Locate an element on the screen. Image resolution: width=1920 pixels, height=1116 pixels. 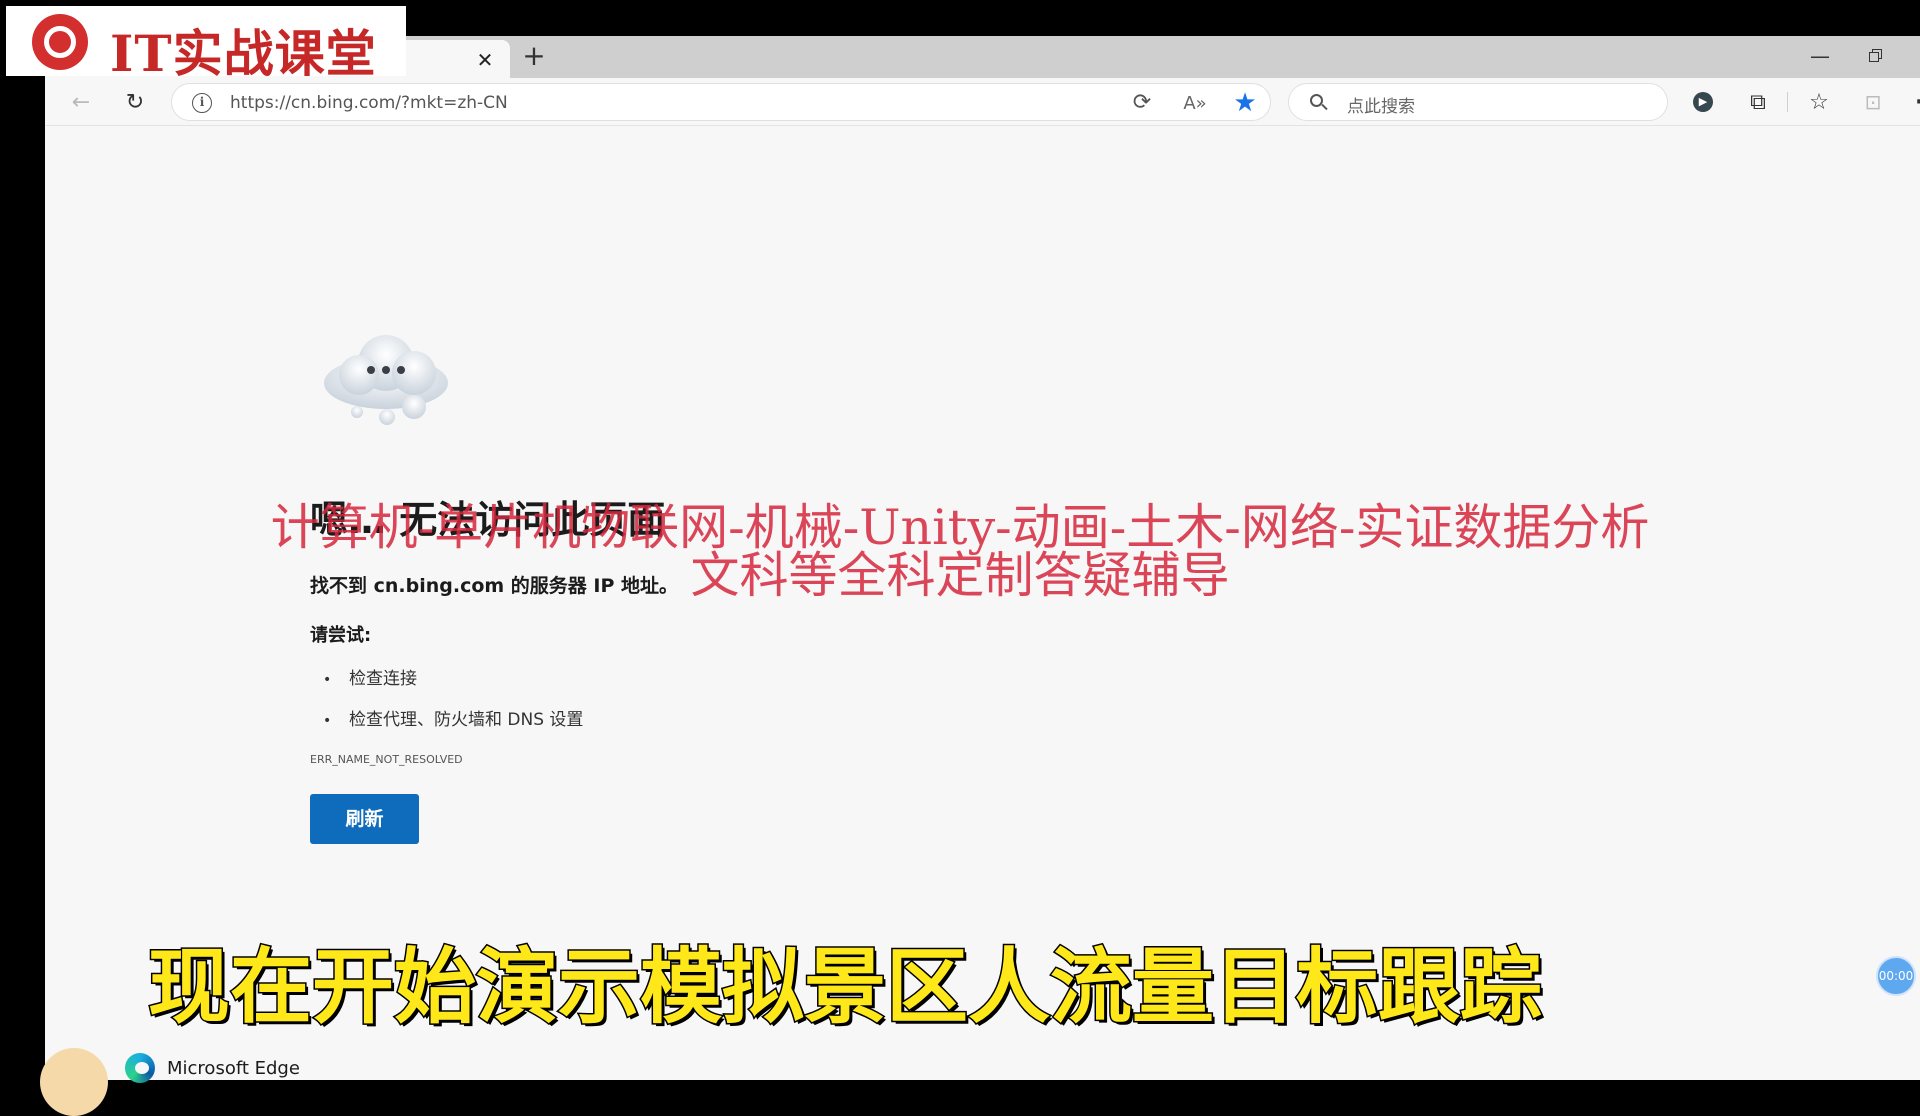
edge-logo-icon is located at coordinates (140, 1068).